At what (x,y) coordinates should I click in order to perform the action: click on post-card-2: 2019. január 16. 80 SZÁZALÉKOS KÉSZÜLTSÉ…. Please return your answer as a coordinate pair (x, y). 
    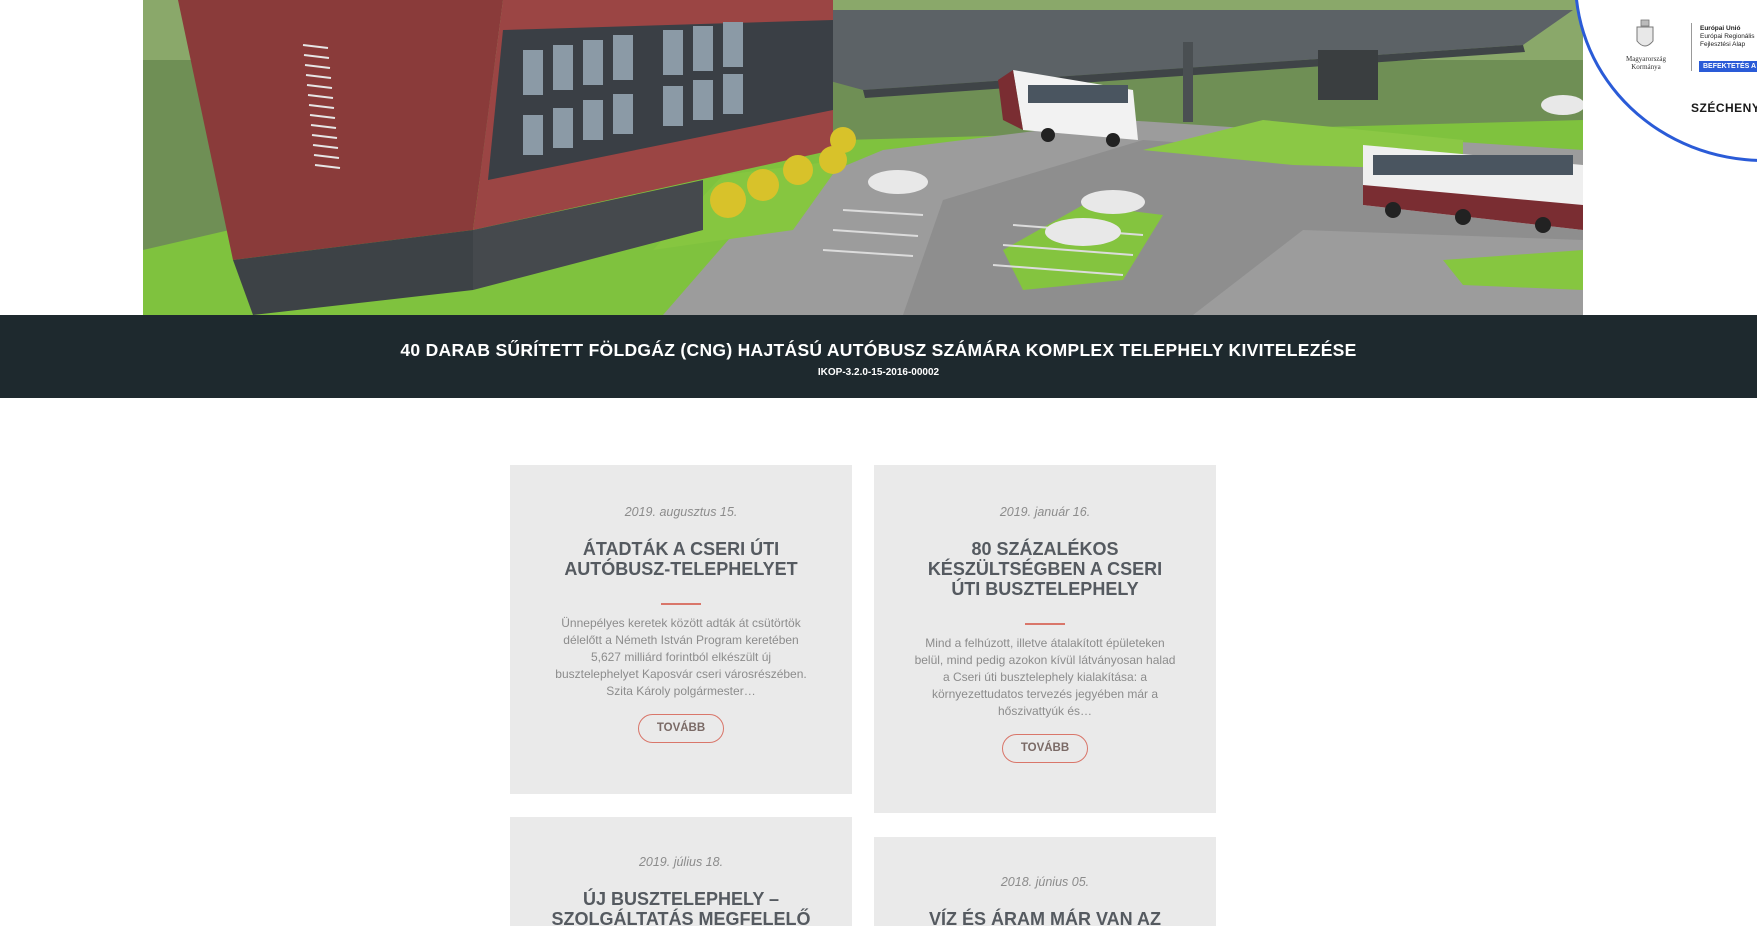
    Looking at the image, I should click on (1045, 639).